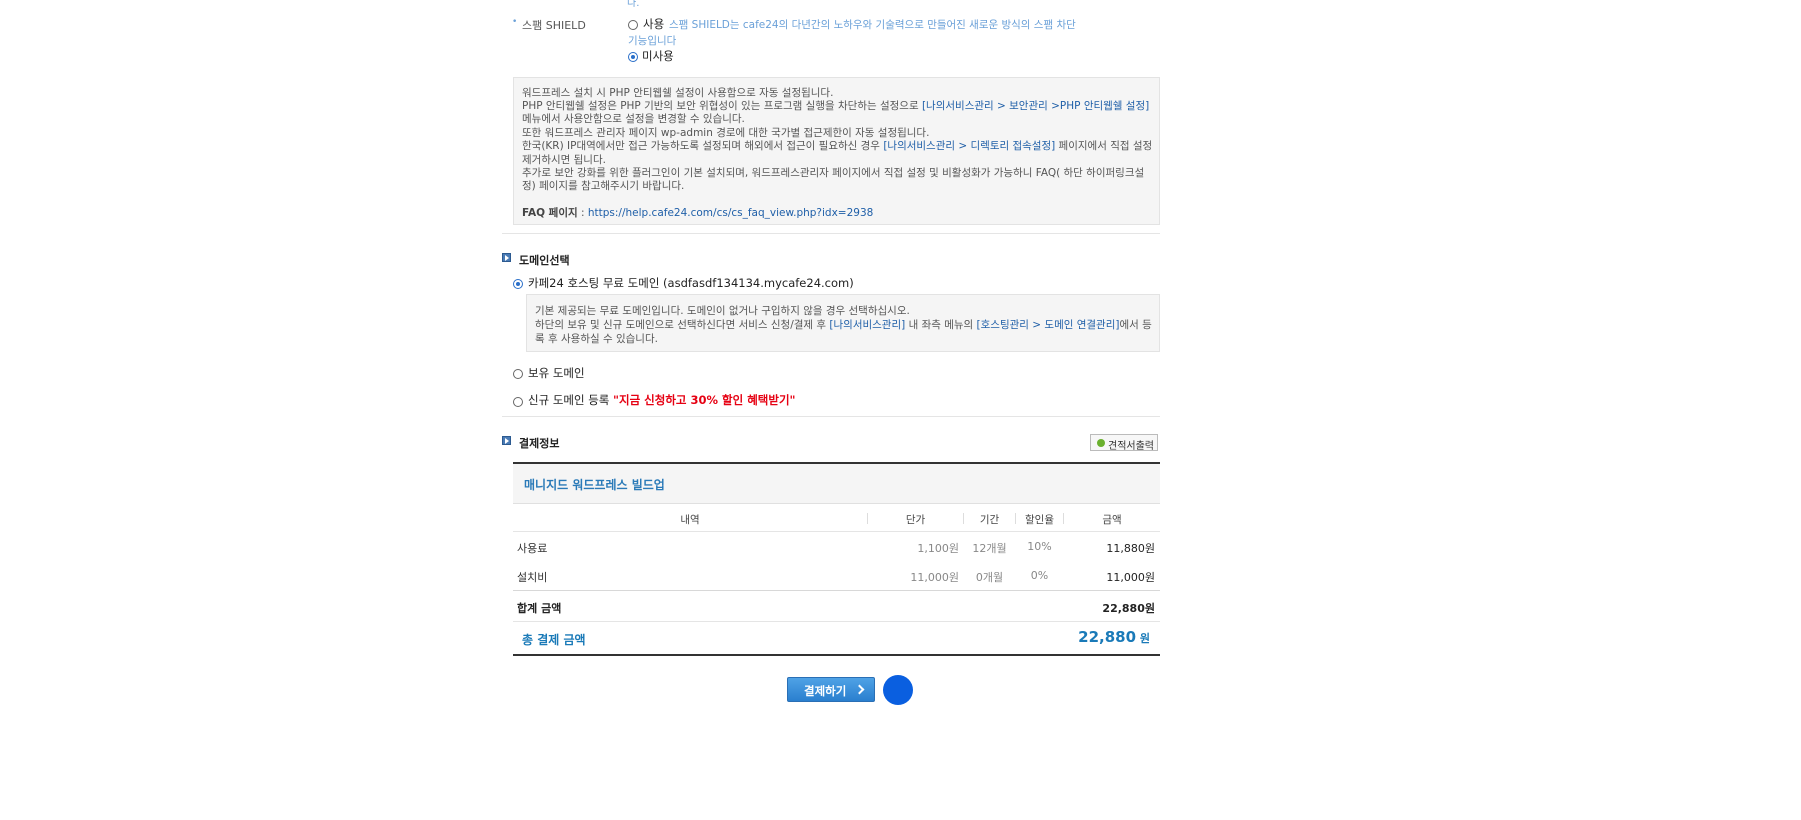 The height and width of the screenshot is (820, 1801). Describe the element at coordinates (1130, 548) in the screenshot. I see `row-usage-amount: 11,880원` at that location.